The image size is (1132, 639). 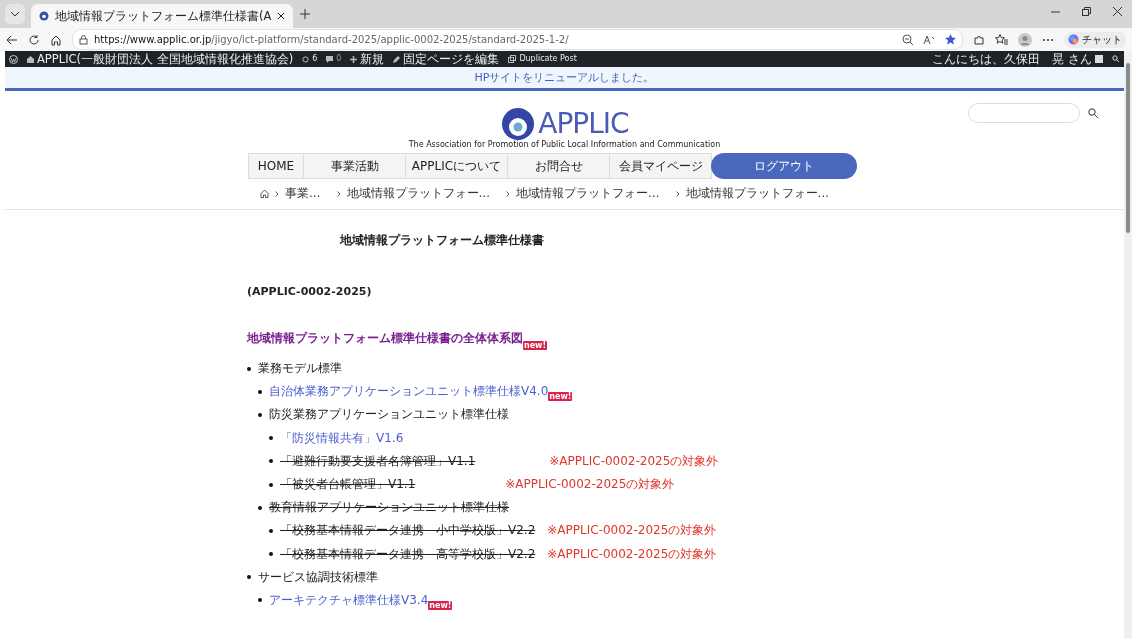 What do you see at coordinates (342, 438) in the screenshot?
I see `document-link: 「防災情報共有」V1.6` at bounding box center [342, 438].